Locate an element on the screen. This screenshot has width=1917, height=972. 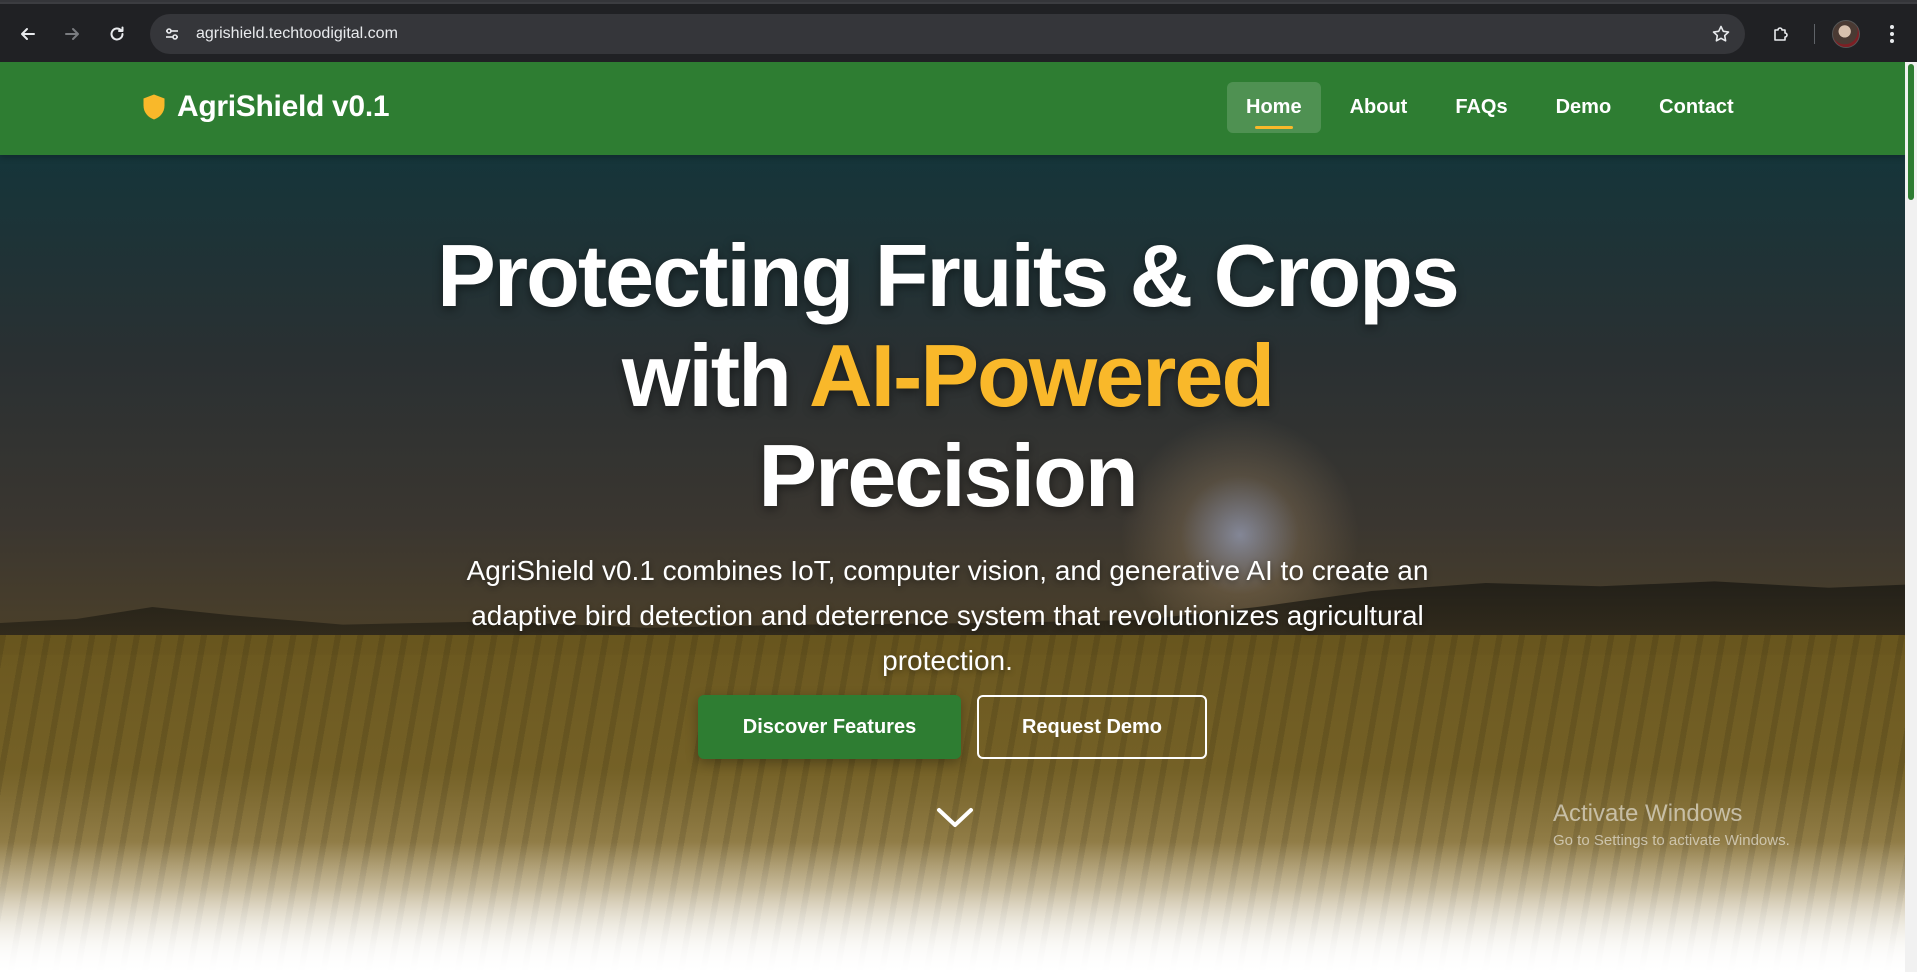
arrow-left-icon is located at coordinates (28, 34).